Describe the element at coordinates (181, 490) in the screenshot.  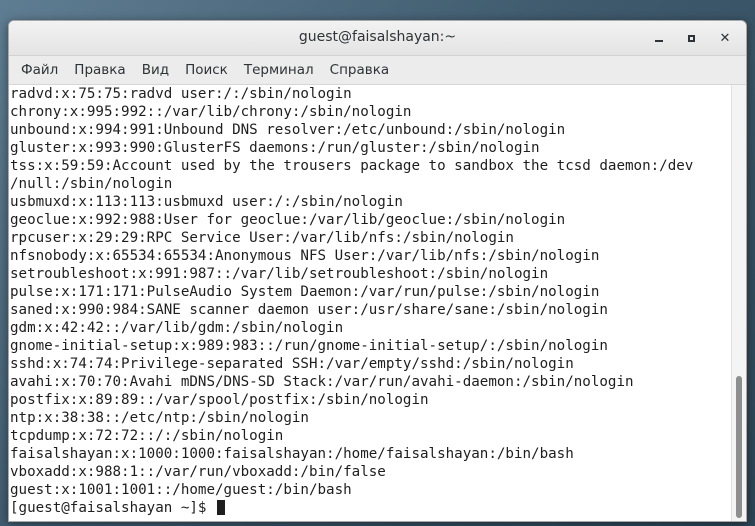
I see `output-line: guest:x:1001:1001::/home/guest:/bin/bash` at that location.